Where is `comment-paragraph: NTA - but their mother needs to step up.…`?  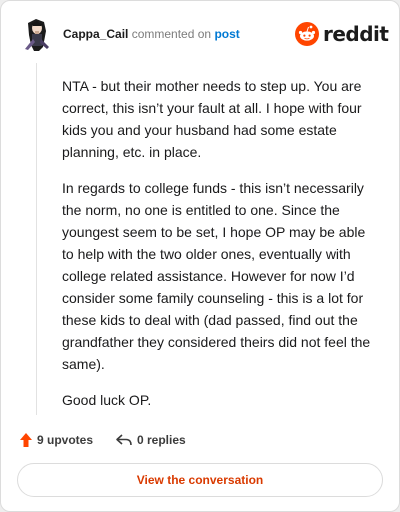 comment-paragraph: NTA - but their mother needs to step up.… is located at coordinates (212, 119).